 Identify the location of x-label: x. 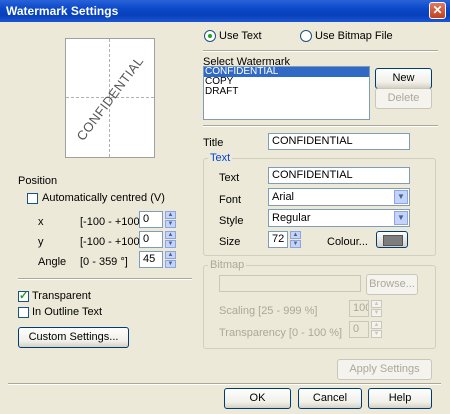
(41, 222).